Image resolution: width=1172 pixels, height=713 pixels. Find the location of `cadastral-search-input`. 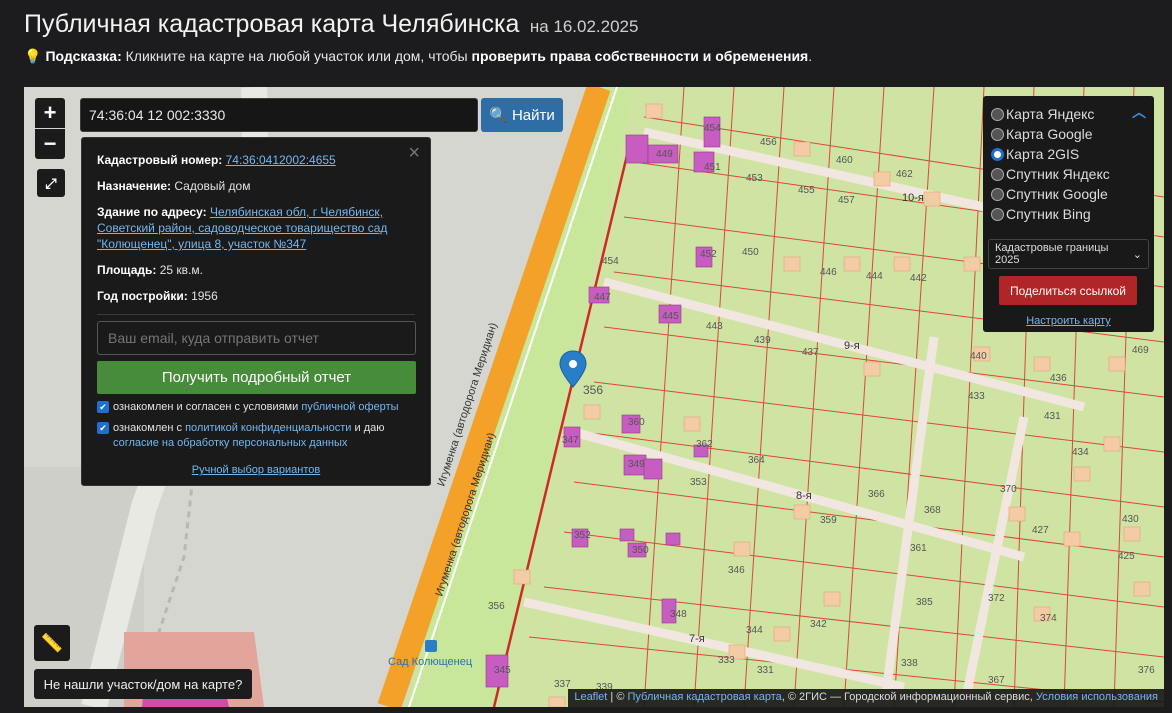

cadastral-search-input is located at coordinates (279, 115).